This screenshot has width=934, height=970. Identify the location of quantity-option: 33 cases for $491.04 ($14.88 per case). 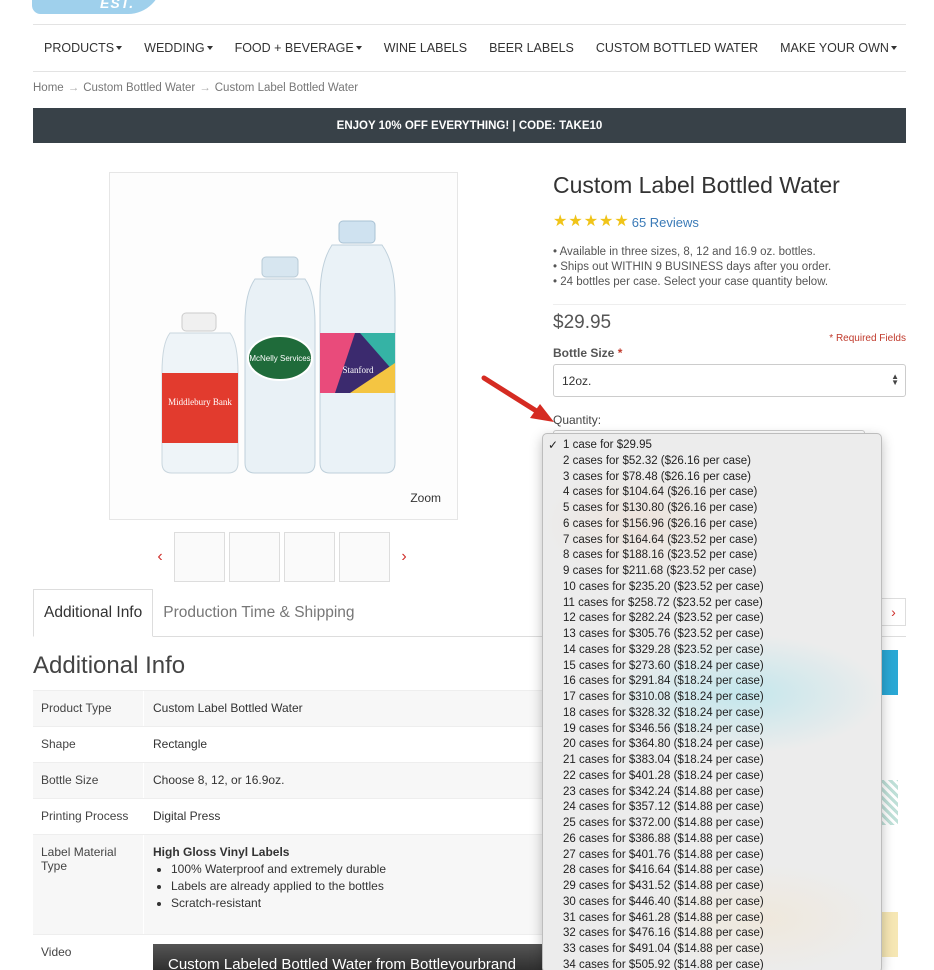
(712, 950).